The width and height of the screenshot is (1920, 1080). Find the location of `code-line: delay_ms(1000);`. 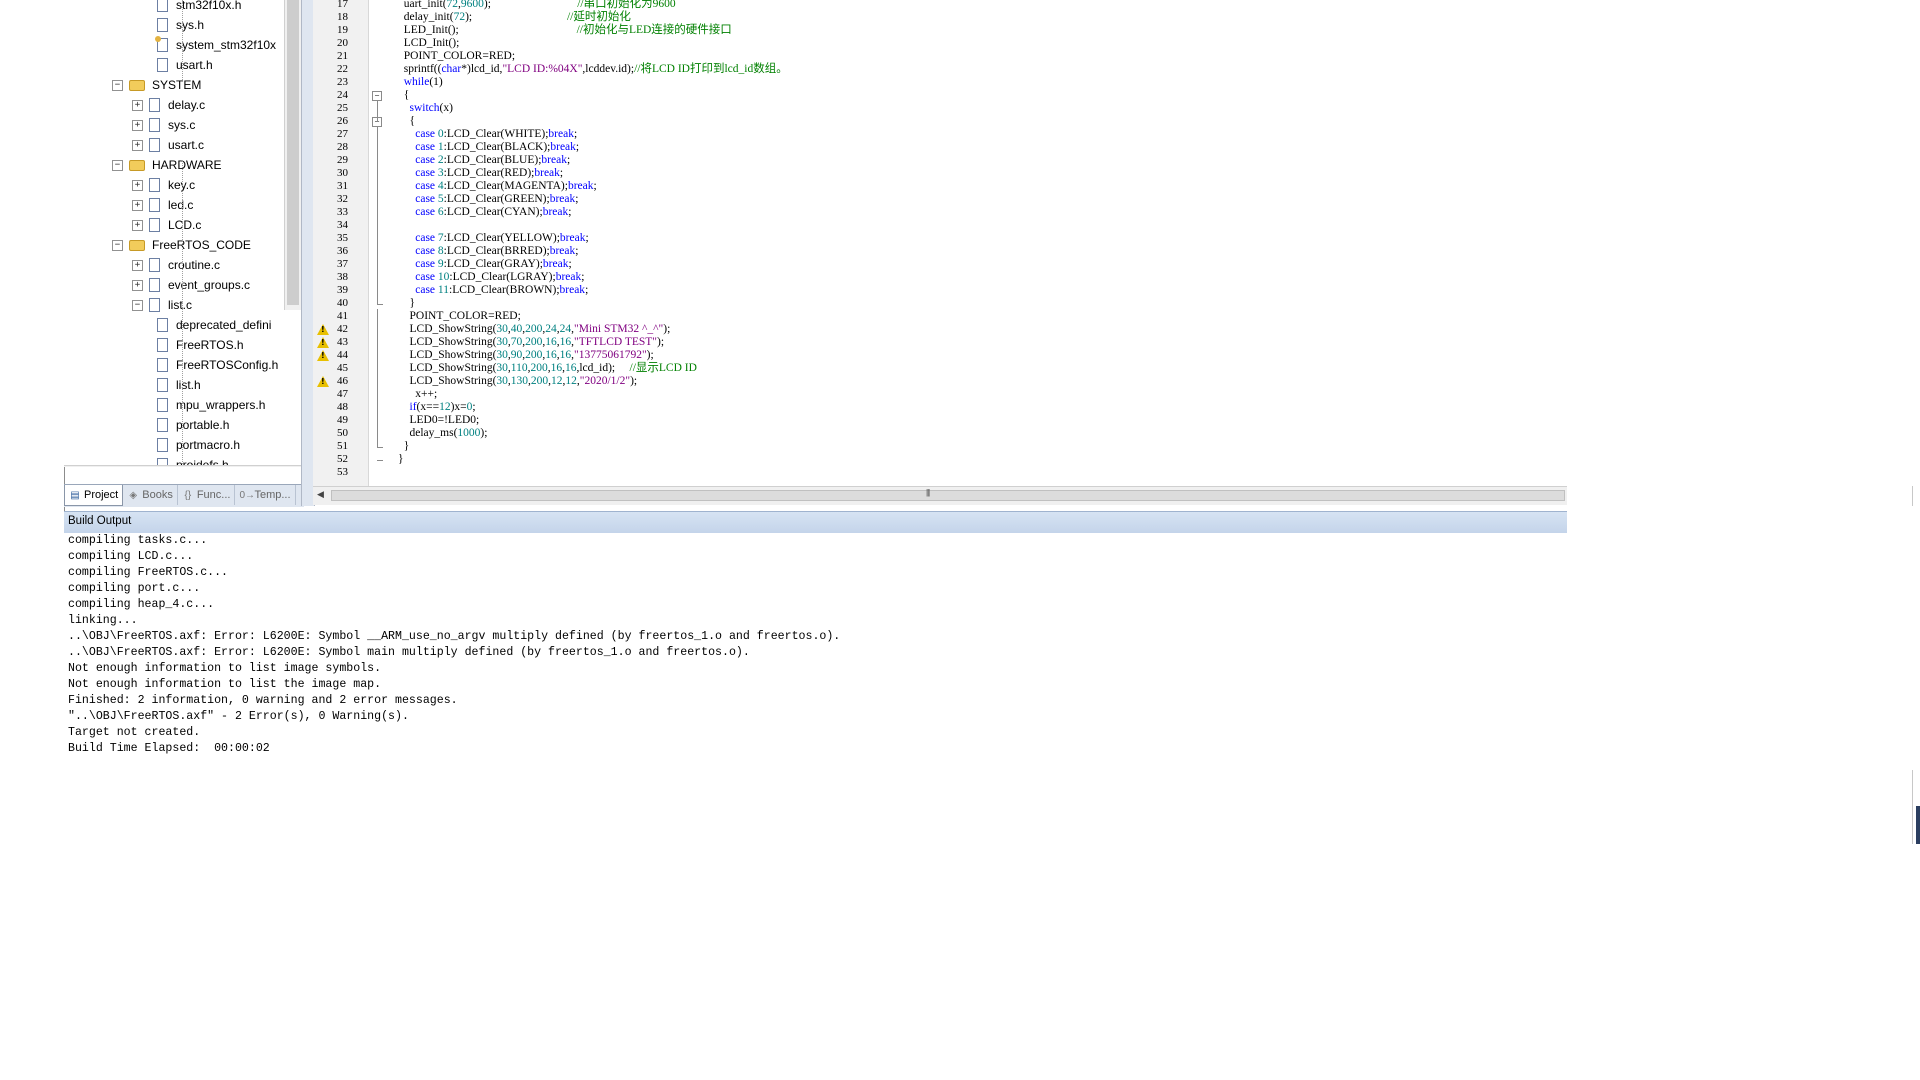

code-line: delay_ms(1000); is located at coordinates (443, 433).